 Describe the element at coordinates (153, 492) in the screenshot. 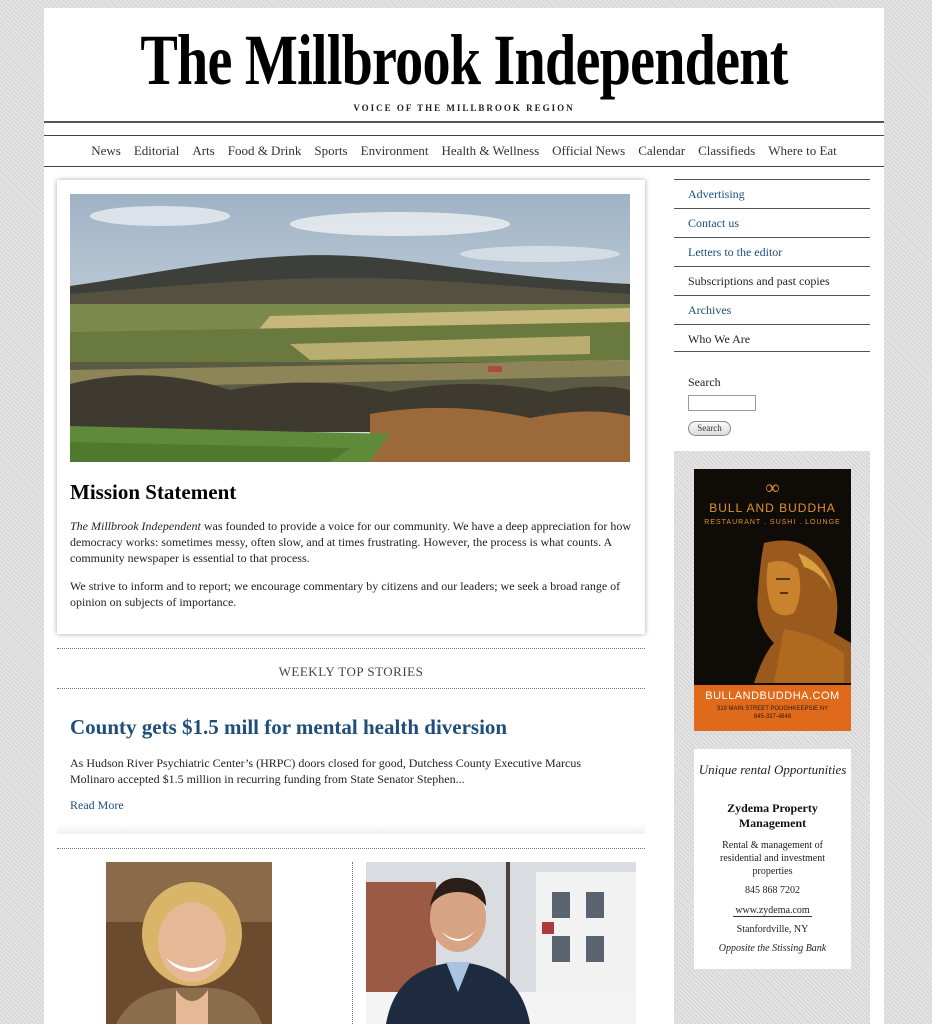

I see `mission-title: Mission Statement` at that location.